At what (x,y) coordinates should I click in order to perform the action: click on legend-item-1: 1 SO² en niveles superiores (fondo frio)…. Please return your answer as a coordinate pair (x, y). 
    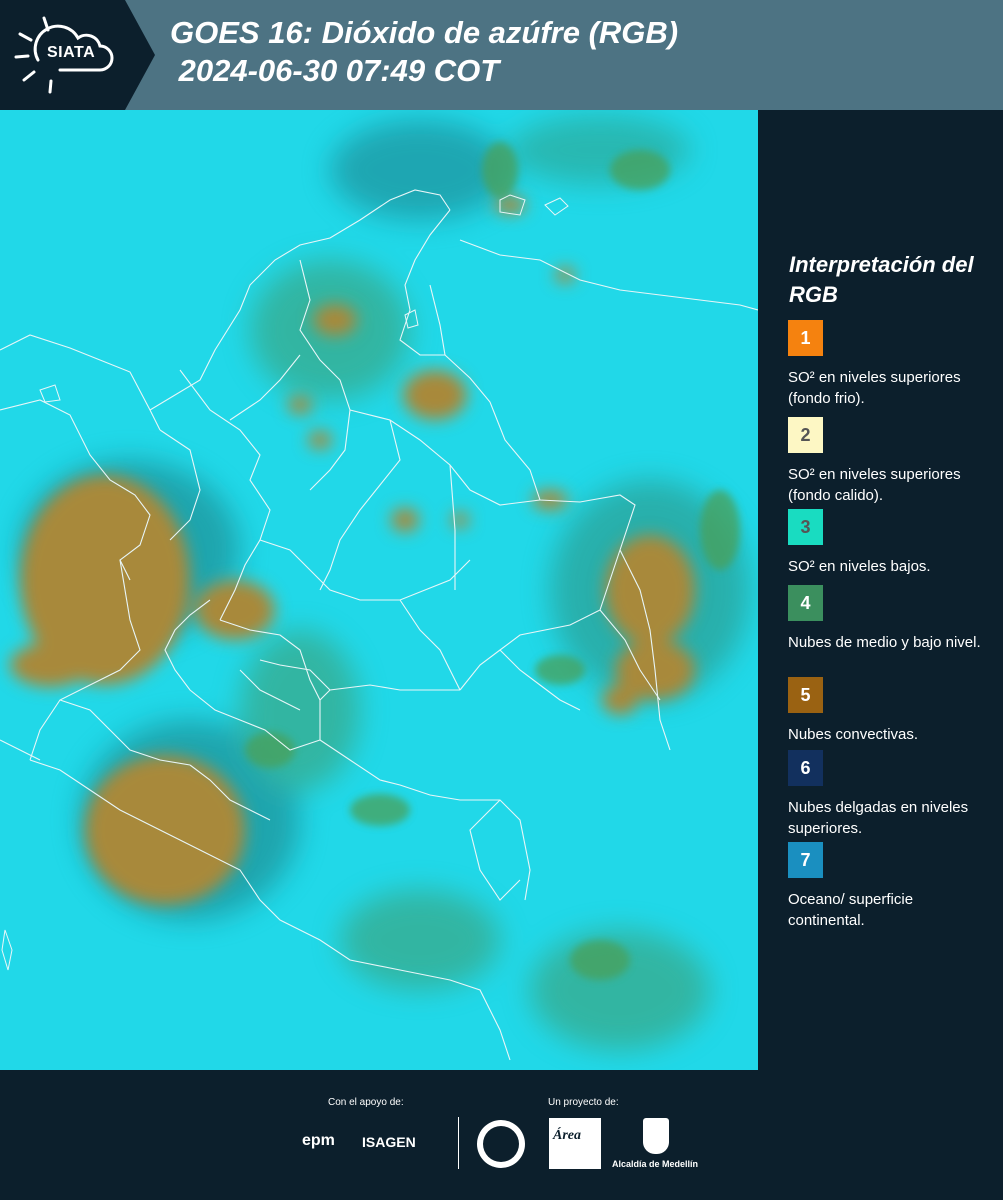
    Looking at the image, I should click on (890, 364).